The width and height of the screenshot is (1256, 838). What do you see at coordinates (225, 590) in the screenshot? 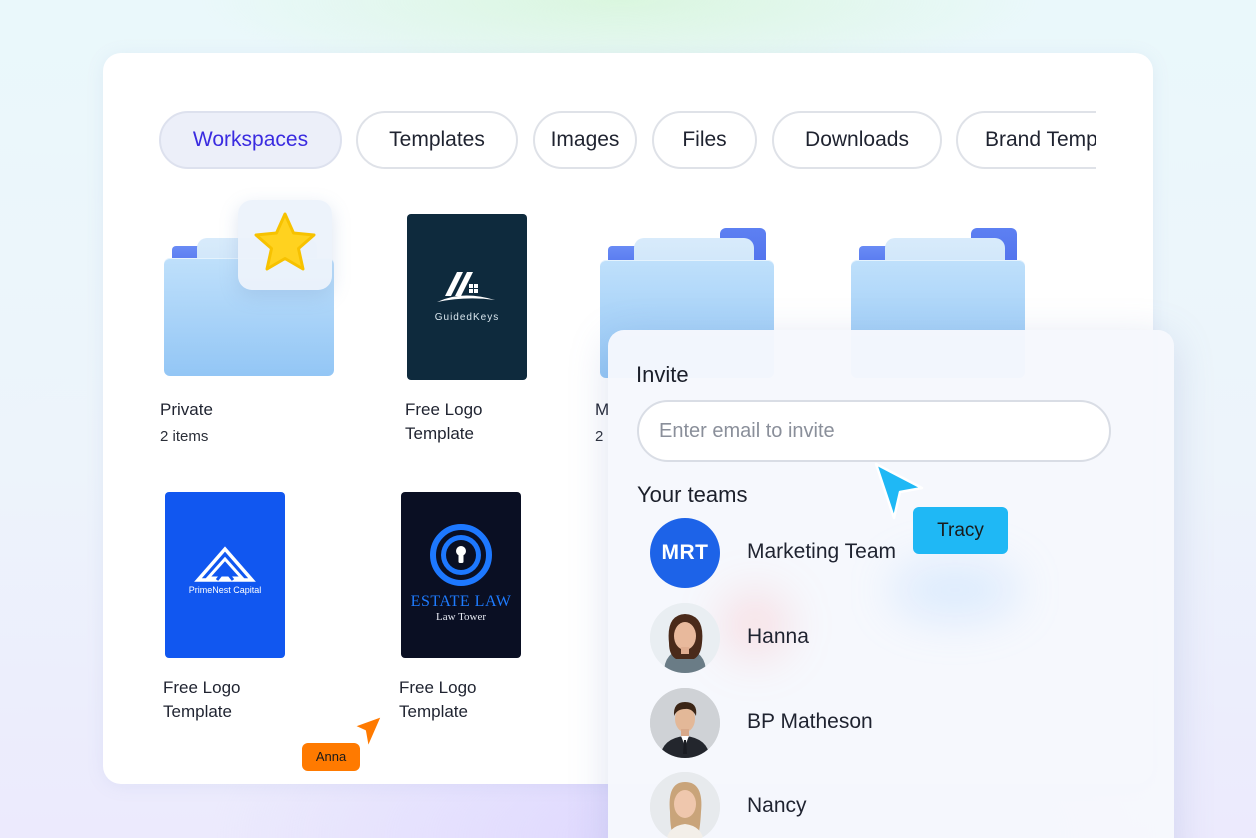
I see `template-brand-name: PrimeNest Capital` at bounding box center [225, 590].